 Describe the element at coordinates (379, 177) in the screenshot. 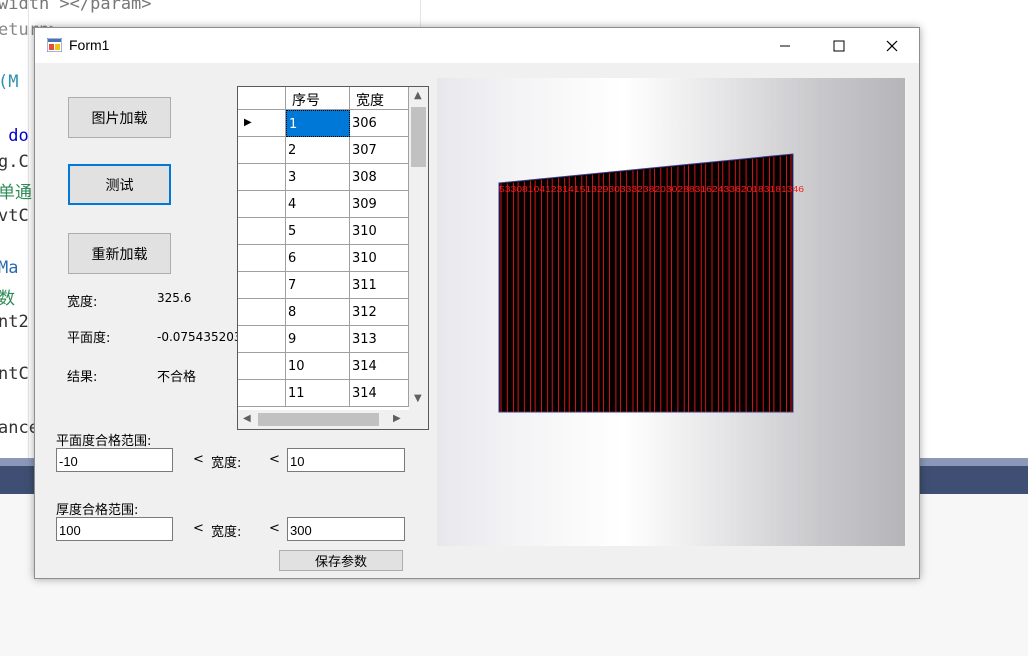

I see `grid-cell-width: 308` at that location.